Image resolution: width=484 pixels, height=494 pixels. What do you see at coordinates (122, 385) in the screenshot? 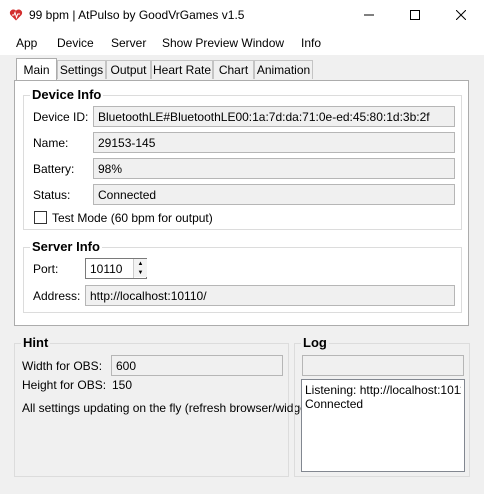
I see `height-for-obs-value: 150` at bounding box center [122, 385].